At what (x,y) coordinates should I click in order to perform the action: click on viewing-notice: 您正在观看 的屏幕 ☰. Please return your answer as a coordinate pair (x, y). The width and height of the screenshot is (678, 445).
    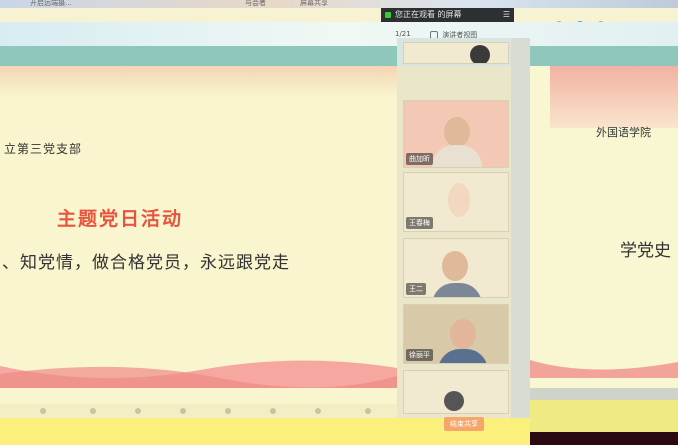
    Looking at the image, I should click on (447, 15).